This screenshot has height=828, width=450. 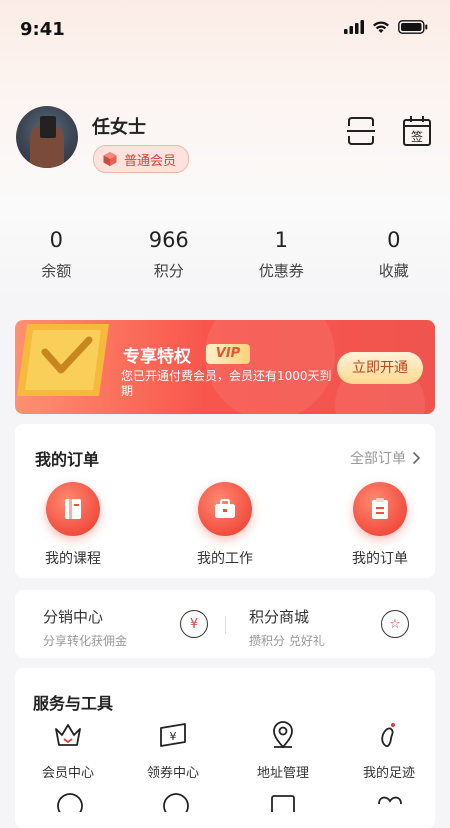 I want to click on member-gem-icon, so click(x=110, y=159).